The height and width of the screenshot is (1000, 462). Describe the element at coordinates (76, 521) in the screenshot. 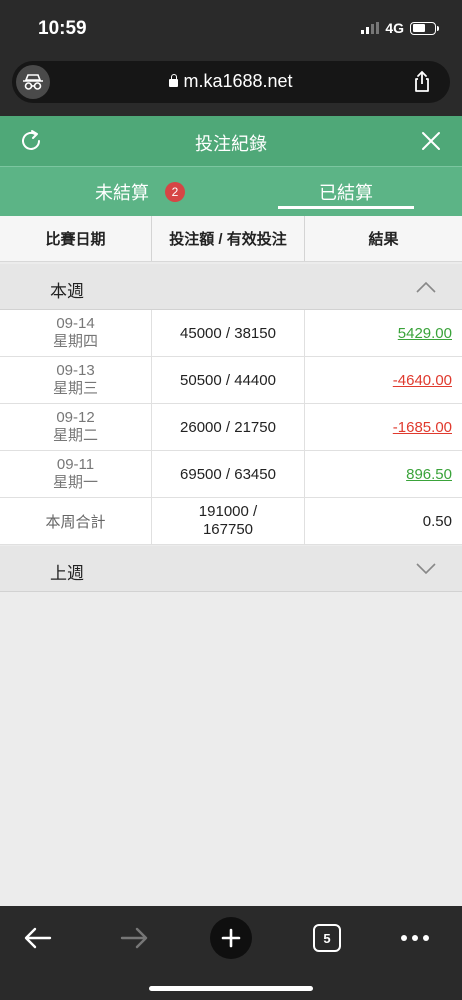

I see `total-label: 本周合計` at that location.